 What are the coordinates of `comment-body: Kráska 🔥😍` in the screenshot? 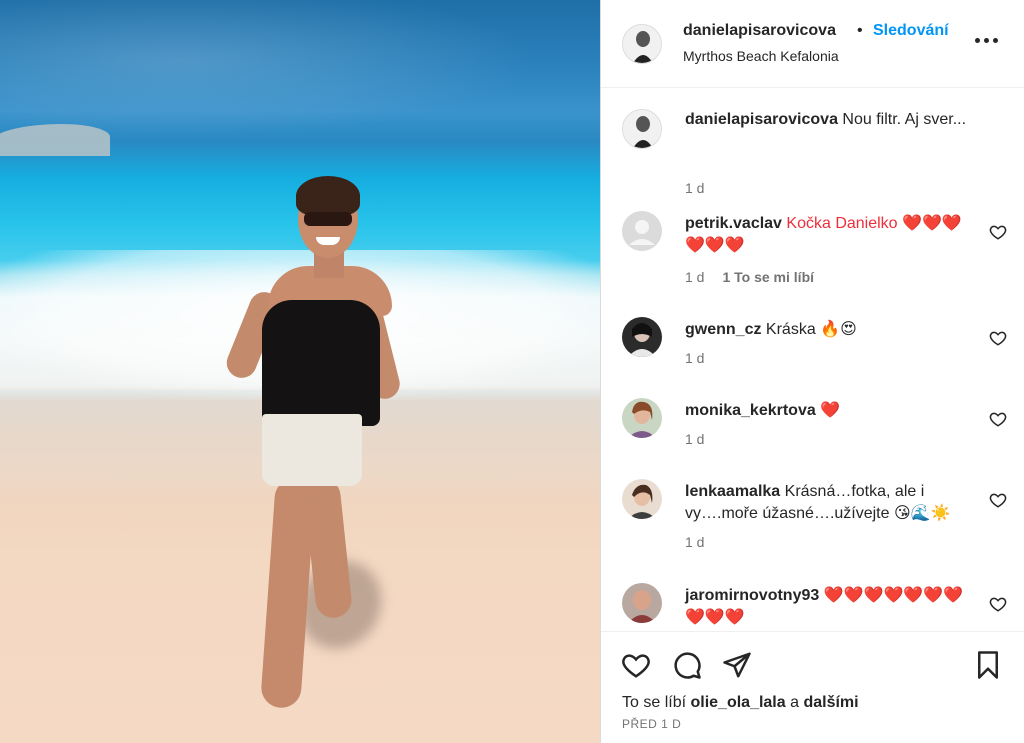 It's located at (811, 329).